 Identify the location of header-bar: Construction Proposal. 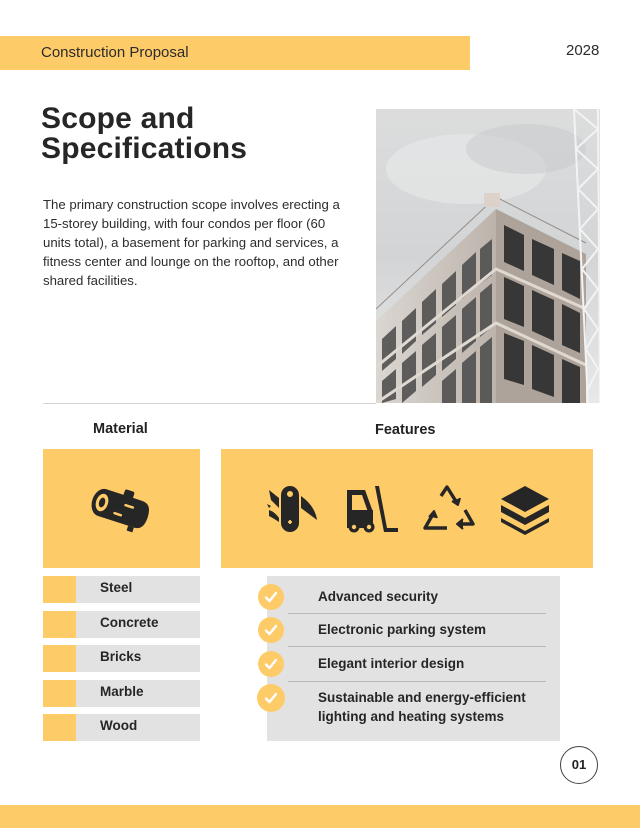
(235, 53).